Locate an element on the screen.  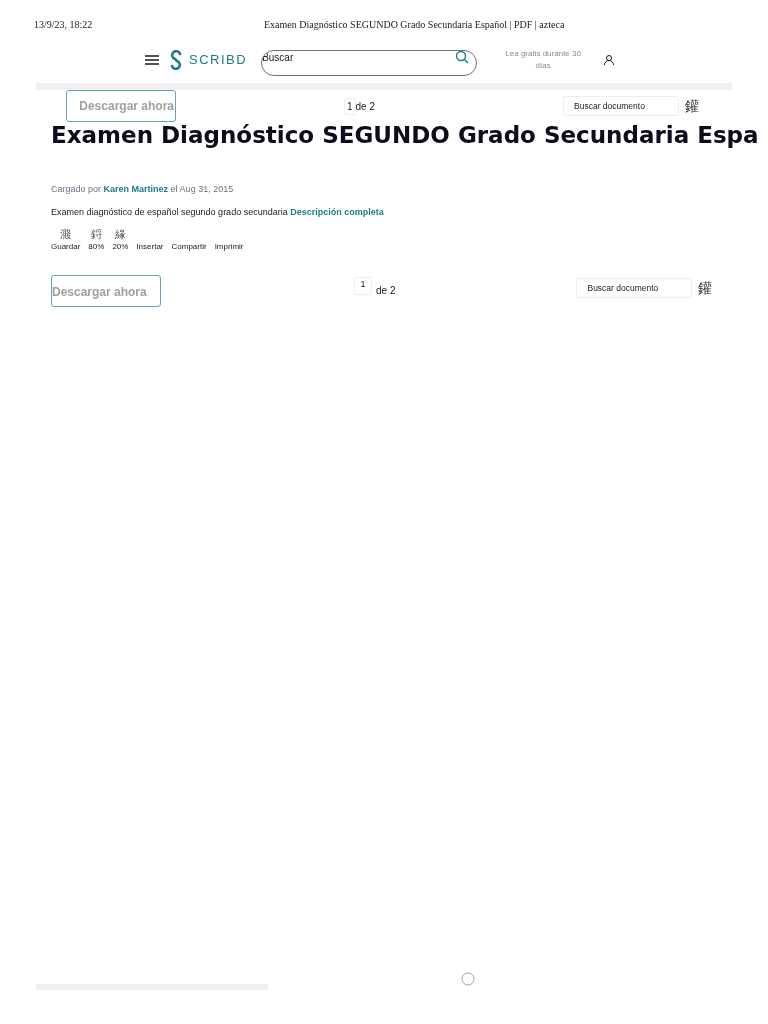
author-link: Karen Martinez is located at coordinates (136, 188).